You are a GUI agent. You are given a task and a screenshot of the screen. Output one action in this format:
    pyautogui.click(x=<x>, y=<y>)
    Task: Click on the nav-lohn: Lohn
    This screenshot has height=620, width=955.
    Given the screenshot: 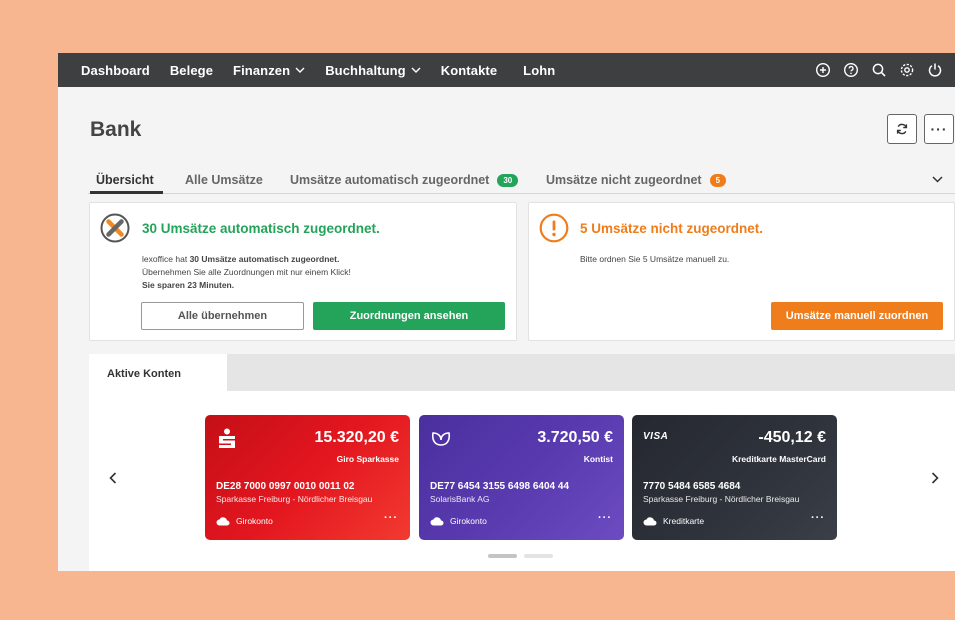 What is the action you would take?
    pyautogui.click(x=539, y=70)
    